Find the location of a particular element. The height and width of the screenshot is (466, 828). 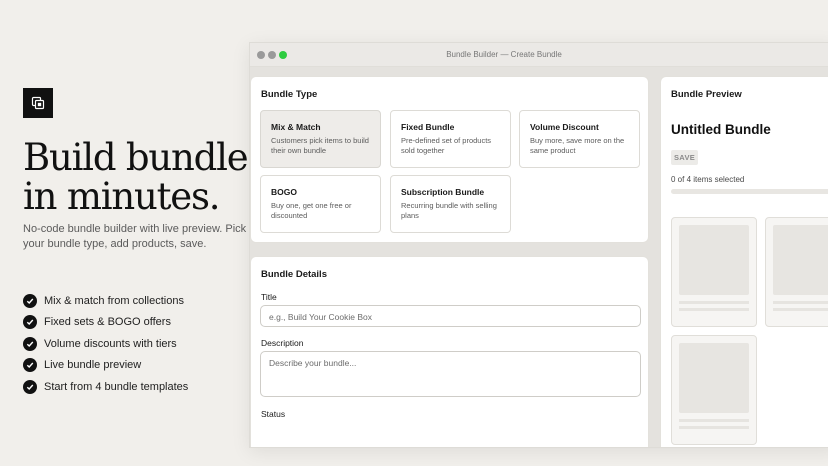

option-description: Buy one, get one free or discounted is located at coordinates (311, 210).